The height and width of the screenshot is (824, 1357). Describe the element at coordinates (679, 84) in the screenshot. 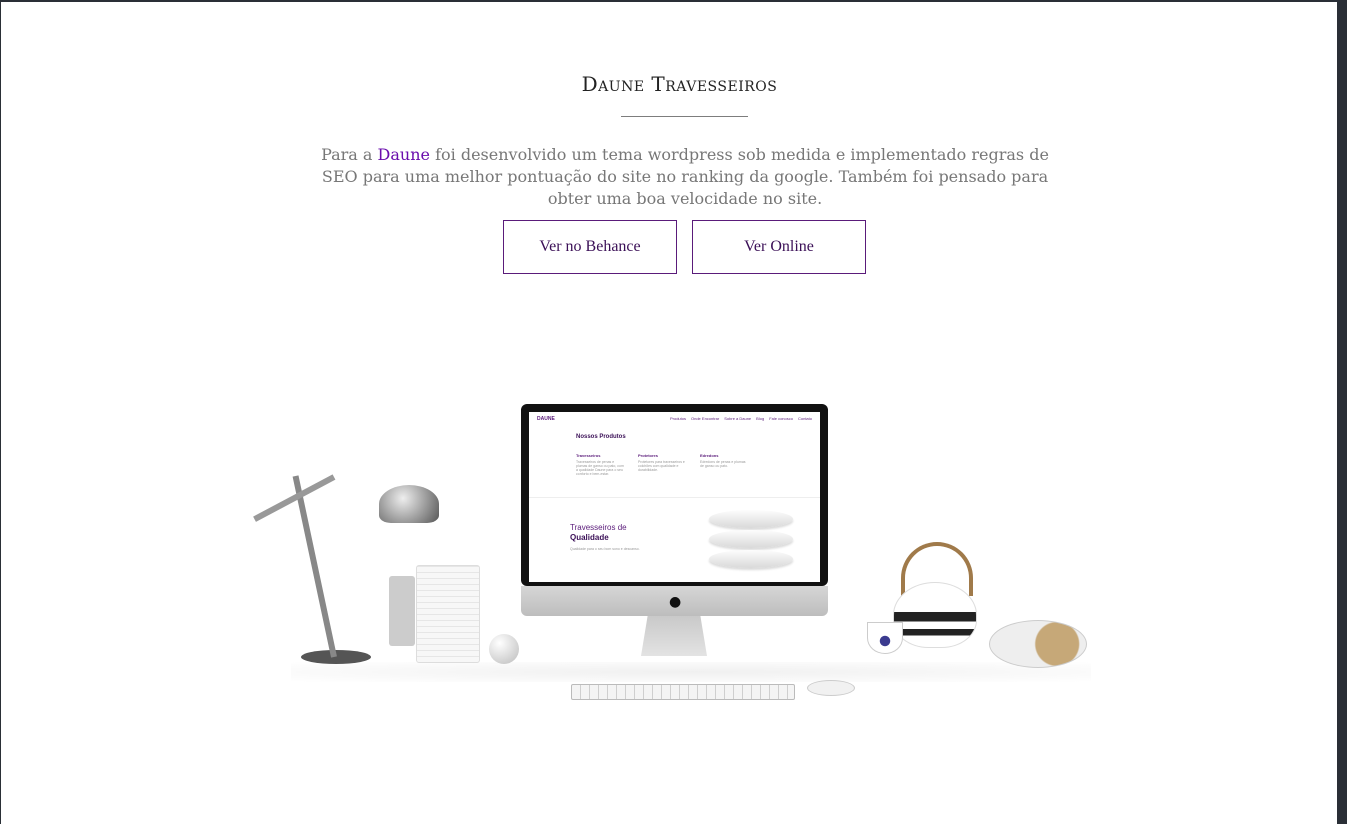

I see `section-title: Daune Travesseiros` at that location.